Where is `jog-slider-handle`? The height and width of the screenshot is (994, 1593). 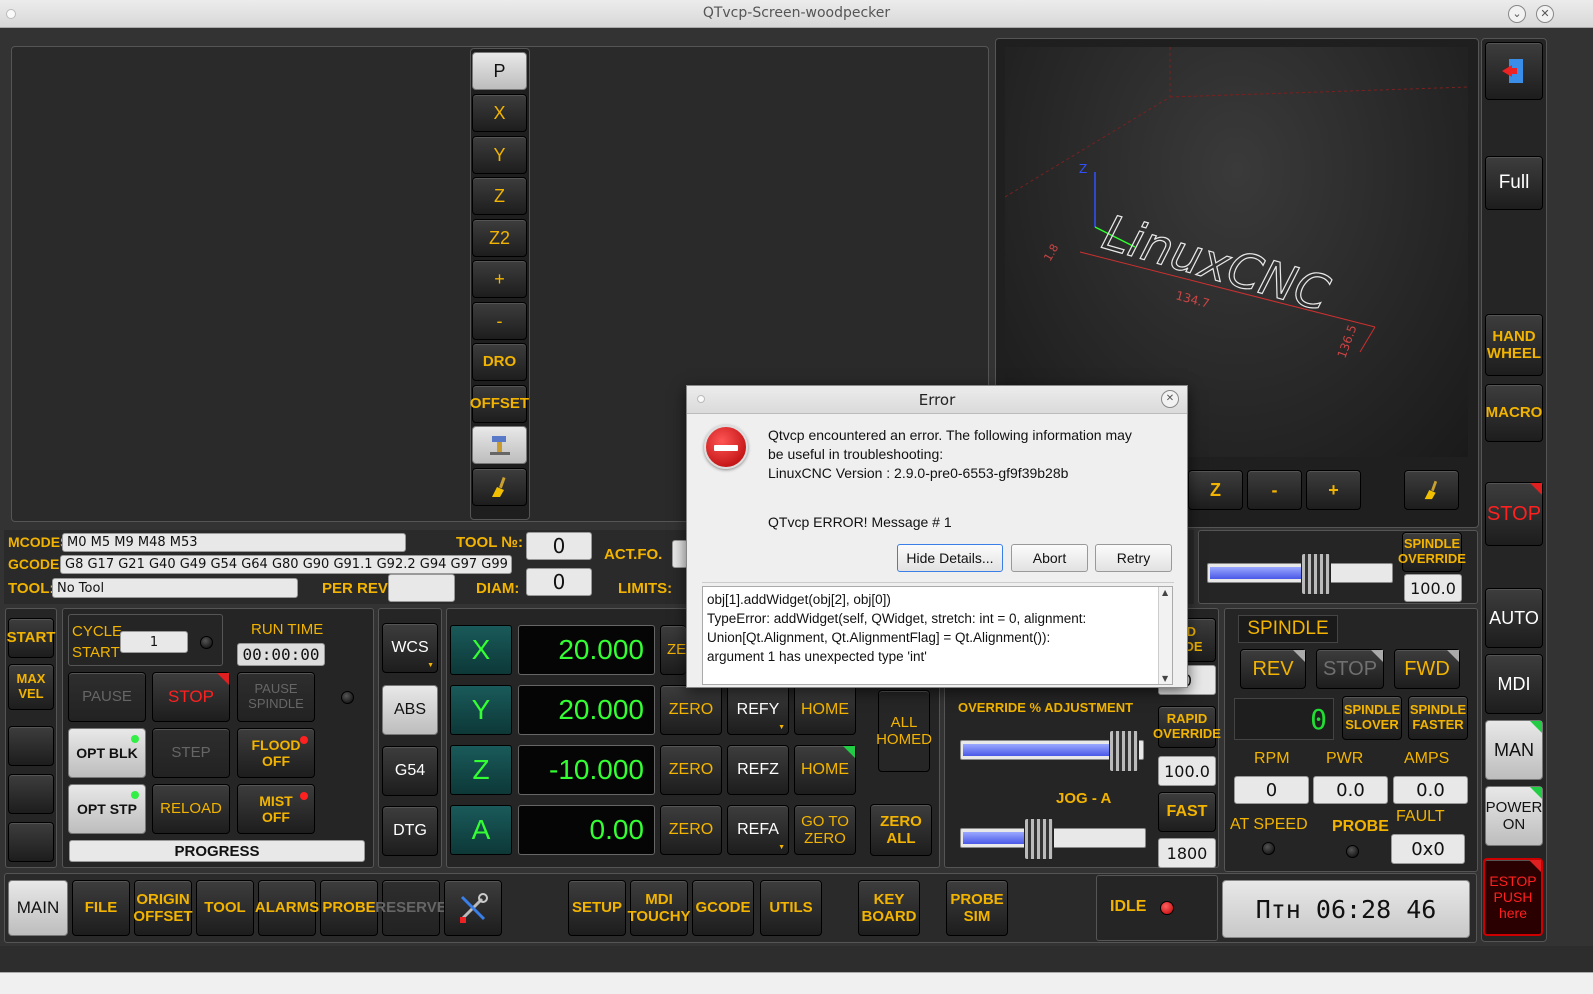 jog-slider-handle is located at coordinates (1039, 839).